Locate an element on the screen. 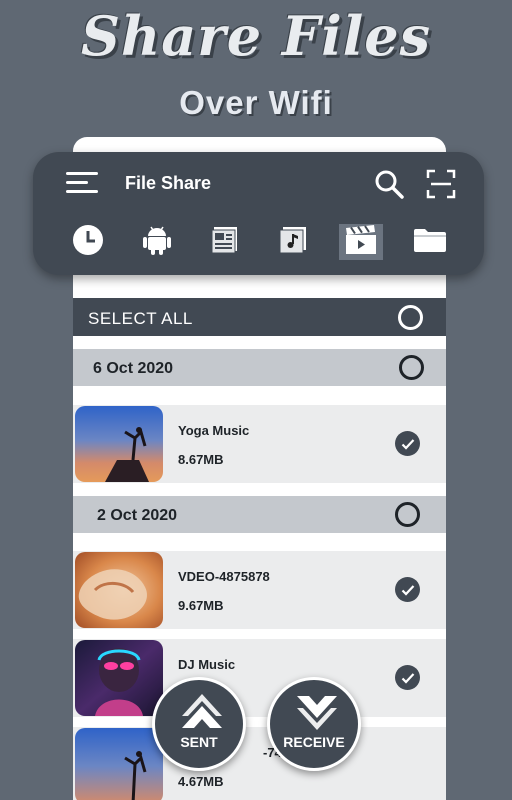 This screenshot has height=800, width=512. promo-title: Share Files is located at coordinates (256, 36).